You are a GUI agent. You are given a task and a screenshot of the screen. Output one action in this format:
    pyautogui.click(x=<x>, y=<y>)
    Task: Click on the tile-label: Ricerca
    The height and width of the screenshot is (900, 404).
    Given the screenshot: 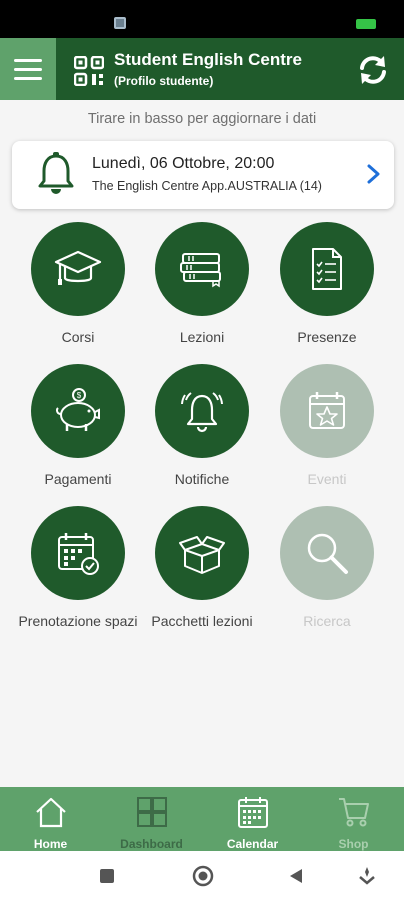 What is the action you would take?
    pyautogui.click(x=327, y=621)
    